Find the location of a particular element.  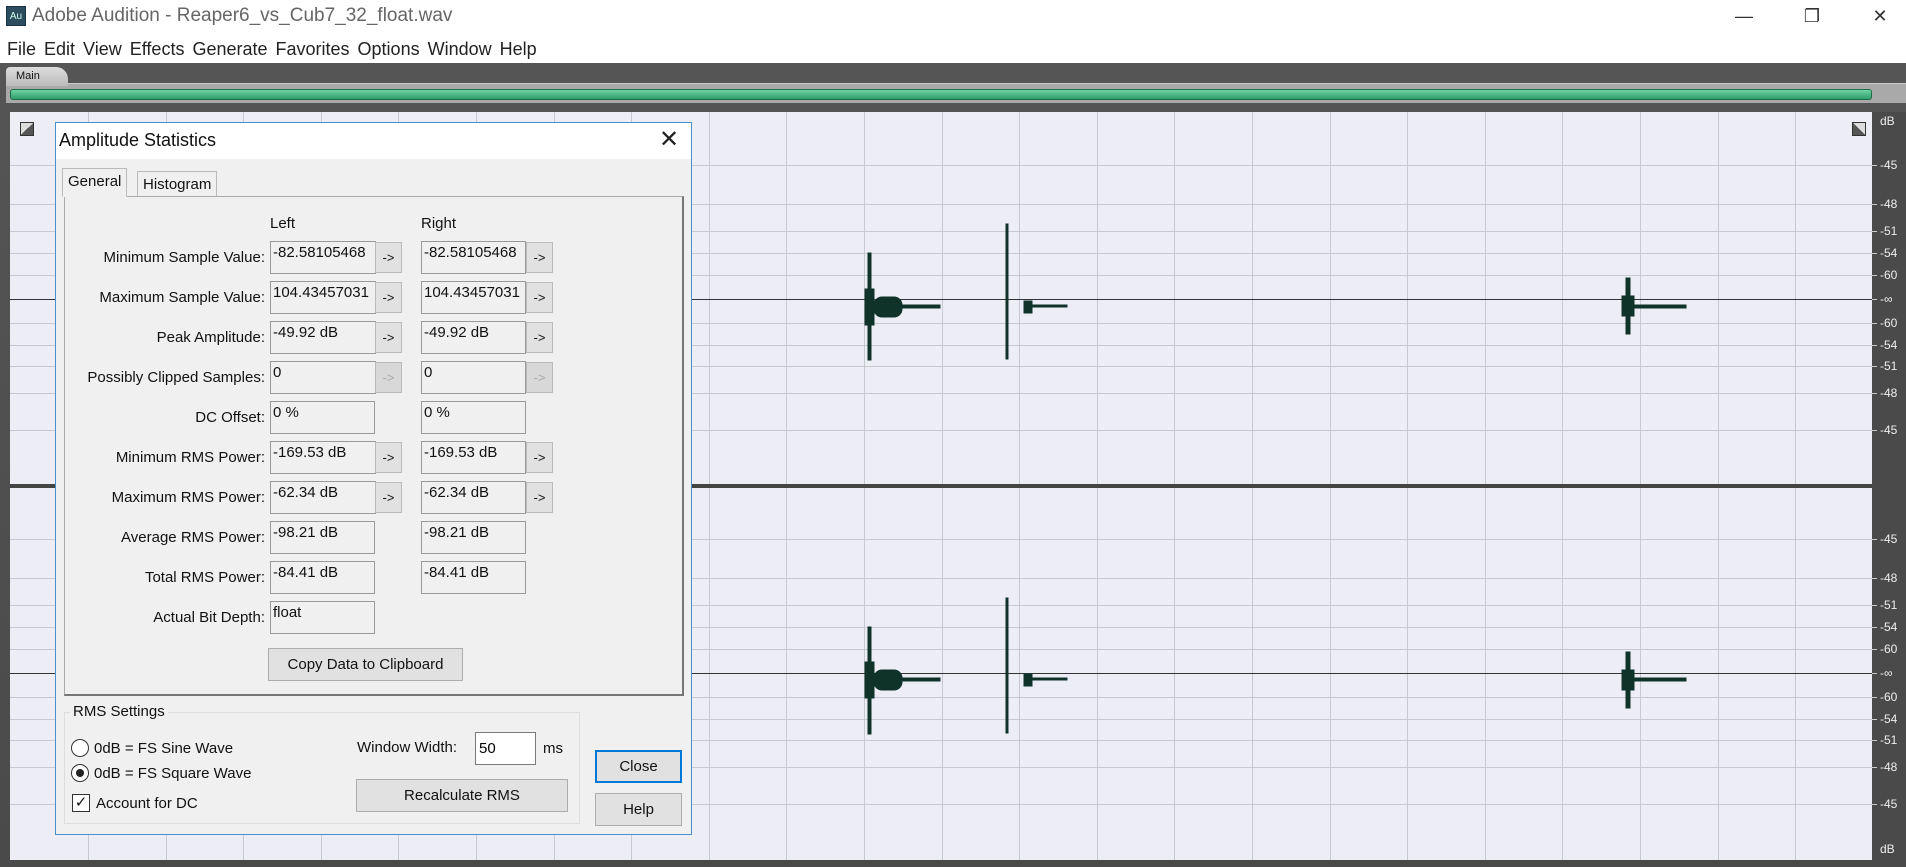

stat-value-right: -84.41 dB is located at coordinates (473, 577).